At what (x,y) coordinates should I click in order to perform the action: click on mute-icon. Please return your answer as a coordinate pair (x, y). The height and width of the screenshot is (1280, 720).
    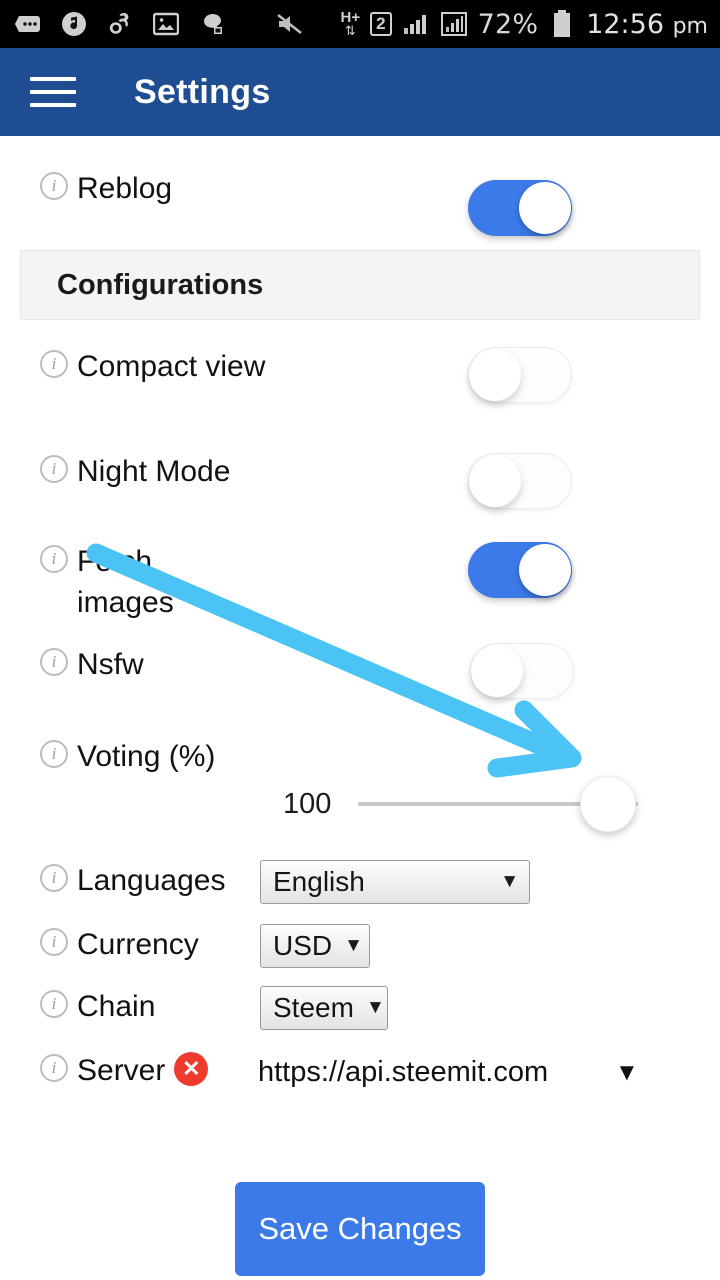
    Looking at the image, I should click on (290, 24).